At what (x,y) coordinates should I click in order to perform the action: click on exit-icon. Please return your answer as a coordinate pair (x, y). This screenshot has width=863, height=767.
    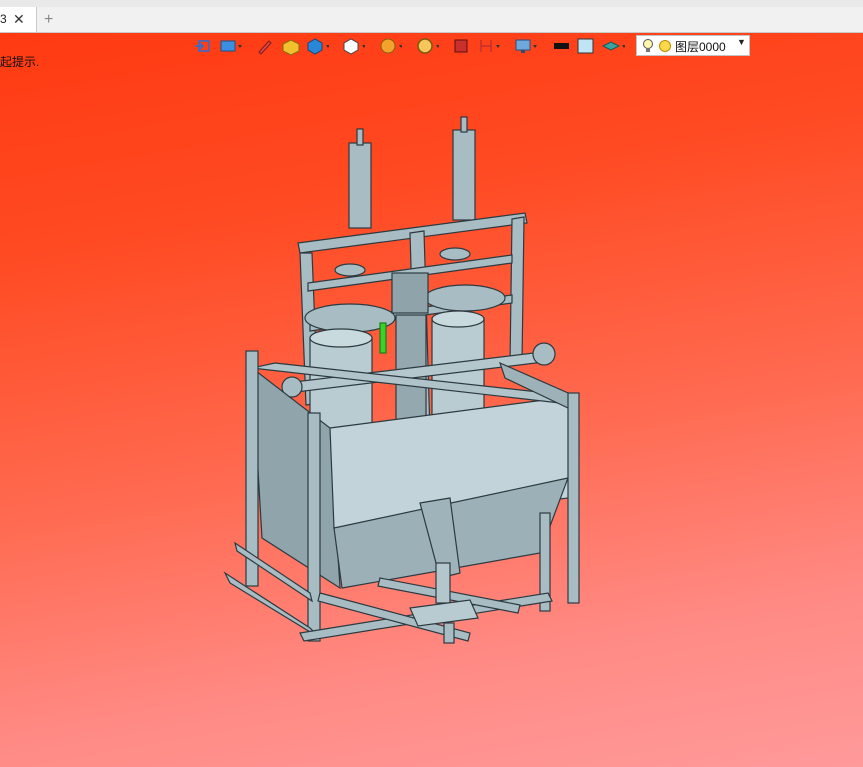
    Looking at the image, I should click on (205, 46).